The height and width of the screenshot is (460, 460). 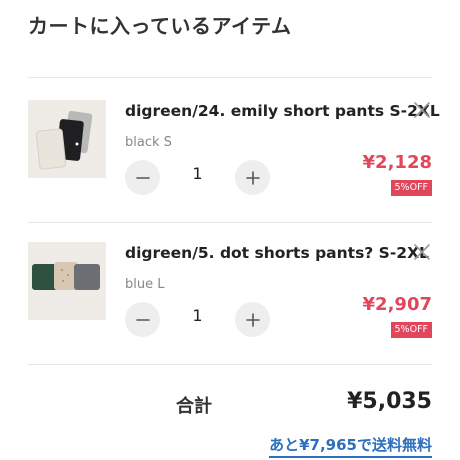 I want to click on product-variant: blue L, so click(x=145, y=284).